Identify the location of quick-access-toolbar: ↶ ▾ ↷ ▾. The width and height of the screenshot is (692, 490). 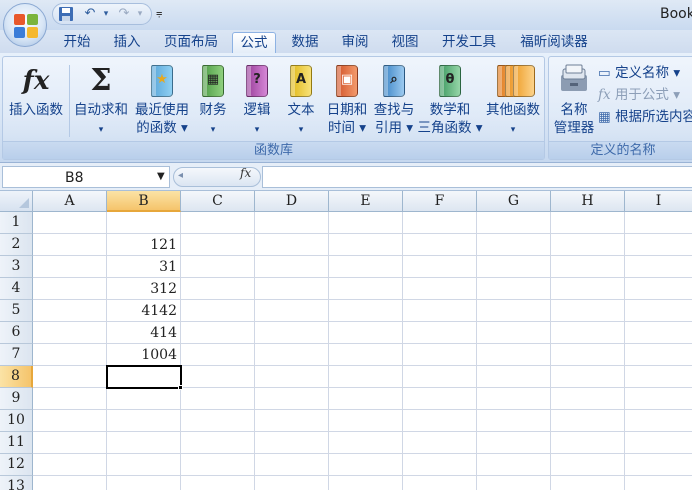
(102, 14).